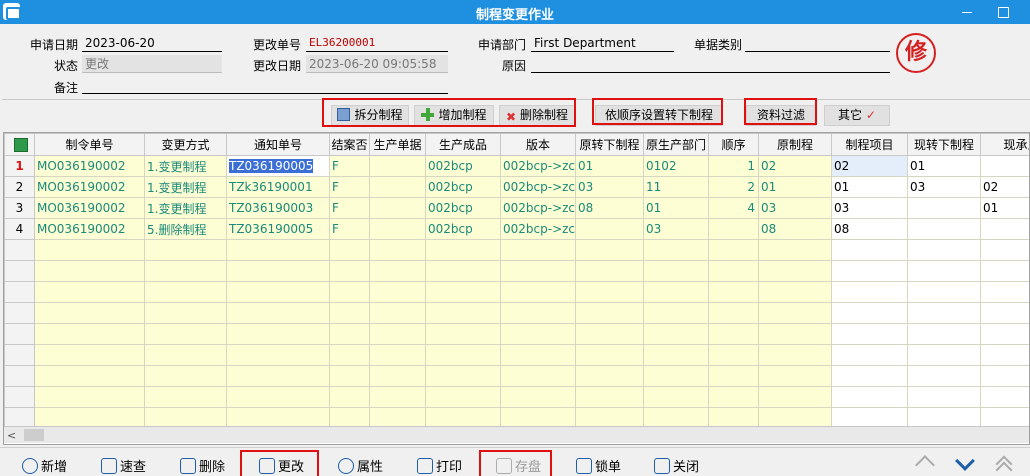  I want to click on column-header: 原制程, so click(795, 144).